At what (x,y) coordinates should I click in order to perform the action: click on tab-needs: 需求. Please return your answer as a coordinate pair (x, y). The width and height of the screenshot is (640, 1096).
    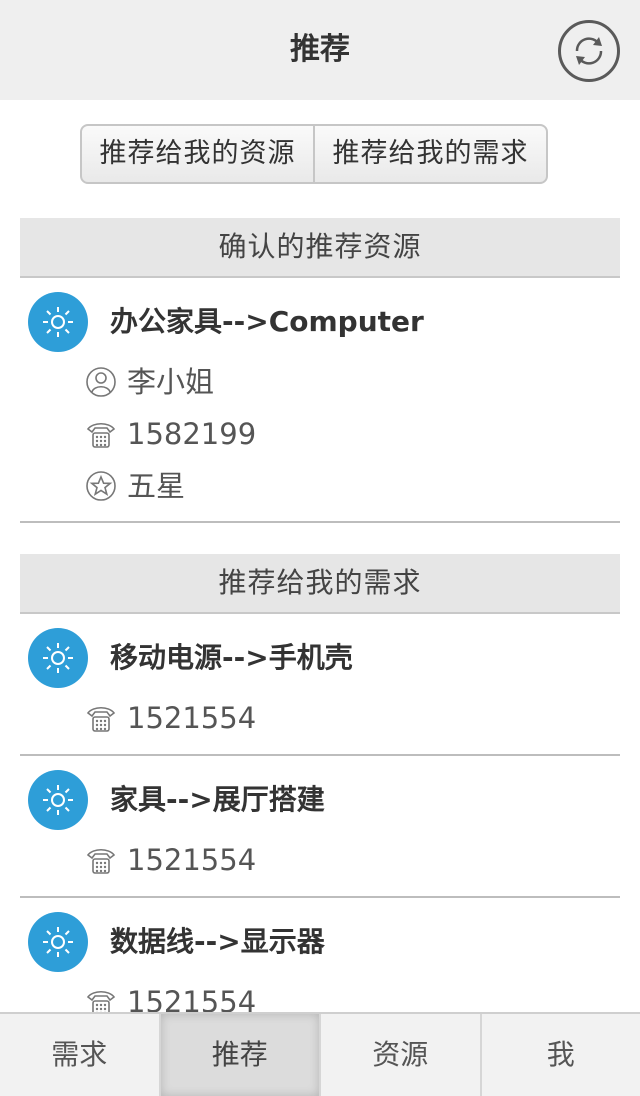
    Looking at the image, I should click on (79, 1055).